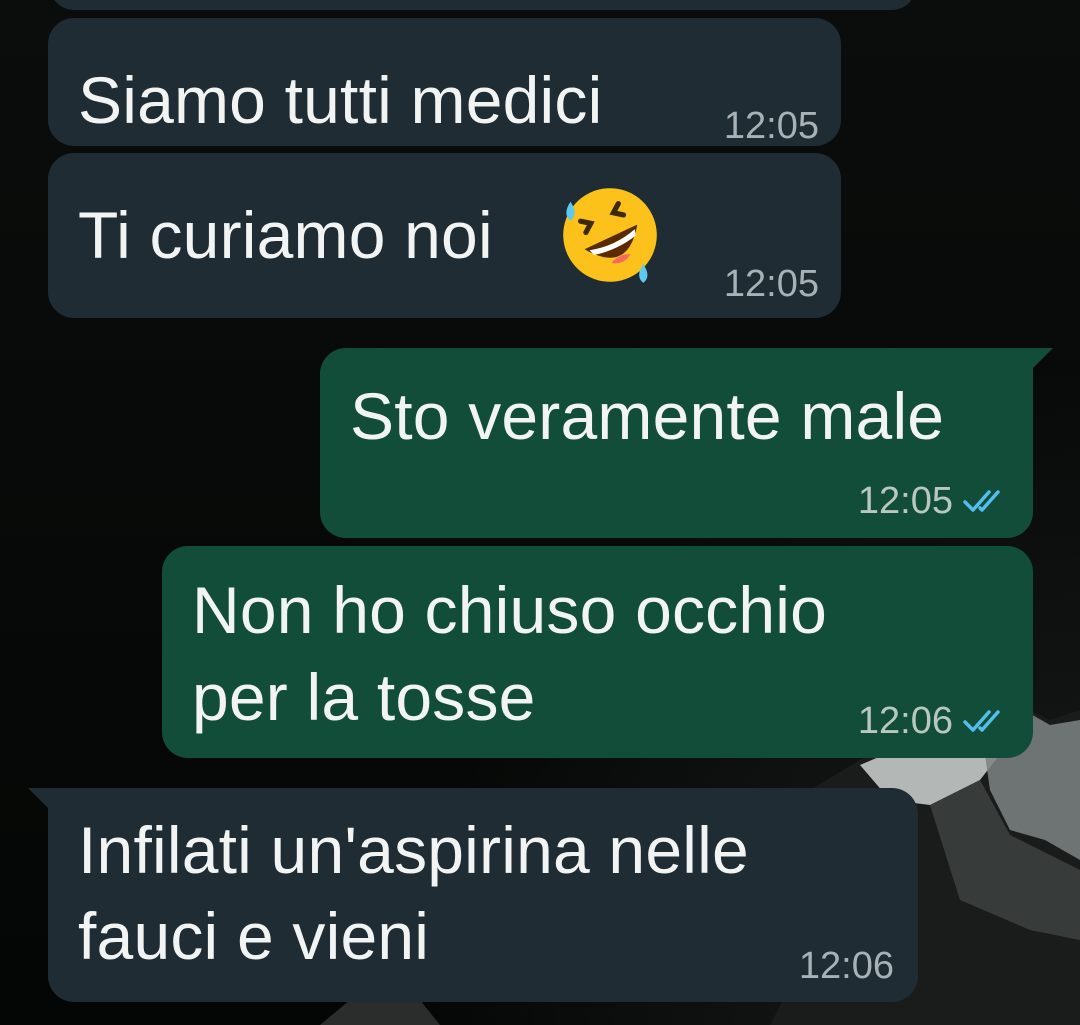 The image size is (1080, 1025). What do you see at coordinates (340, 100) in the screenshot?
I see `message-text: Siamo tutti medici` at bounding box center [340, 100].